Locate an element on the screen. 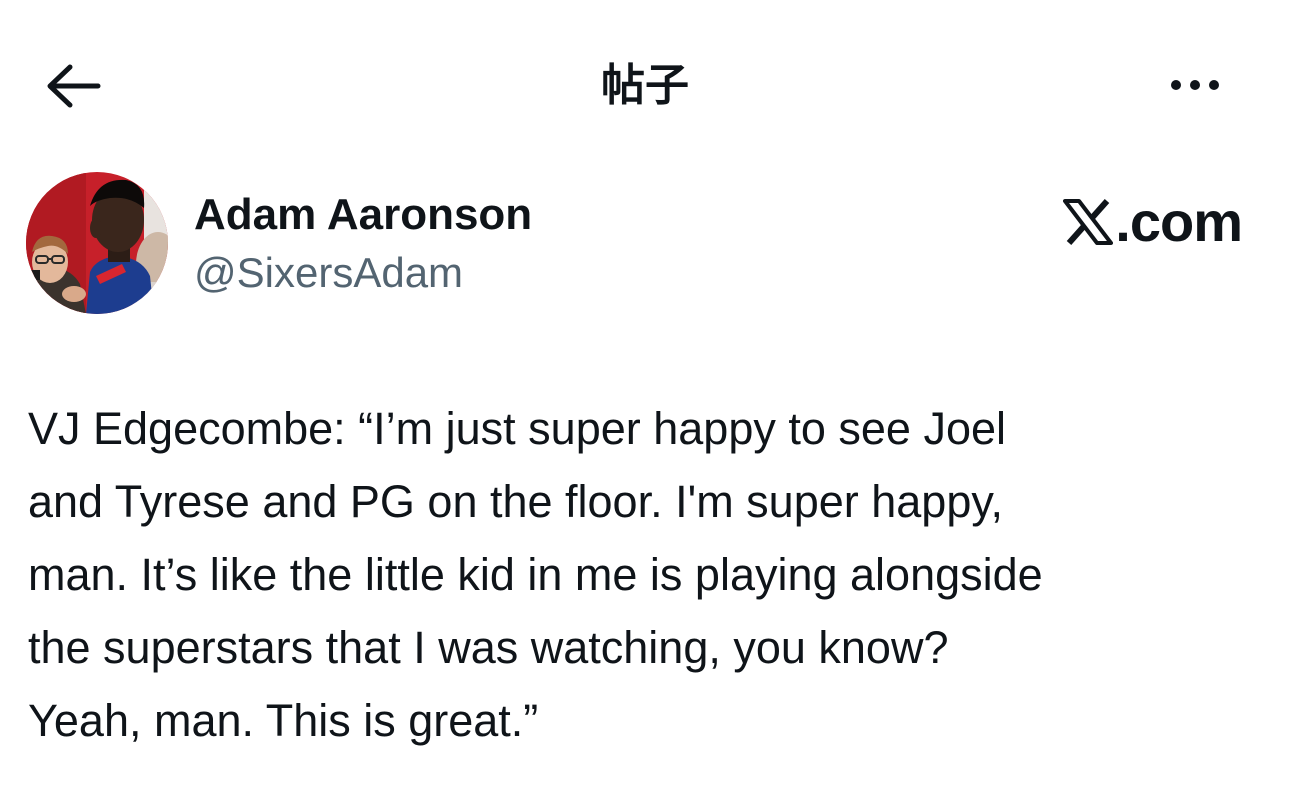 Image resolution: width=1290 pixels, height=811 pixels. page-title: 帖子 is located at coordinates (645, 85).